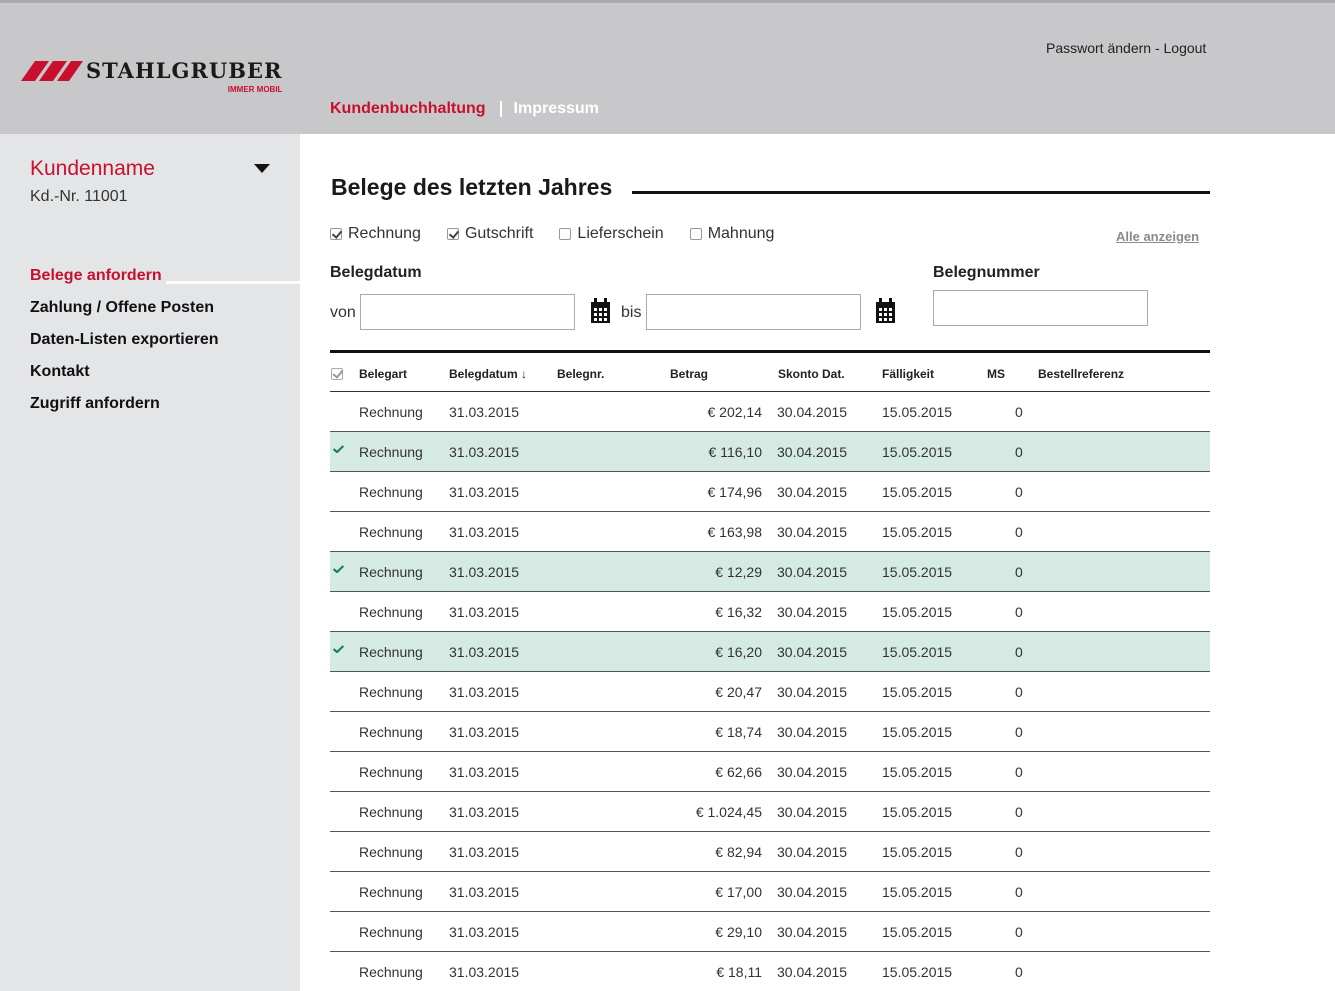 The width and height of the screenshot is (1335, 991). Describe the element at coordinates (620, 233) in the screenshot. I see `filter-lieferschein-label: Lieferschein` at that location.